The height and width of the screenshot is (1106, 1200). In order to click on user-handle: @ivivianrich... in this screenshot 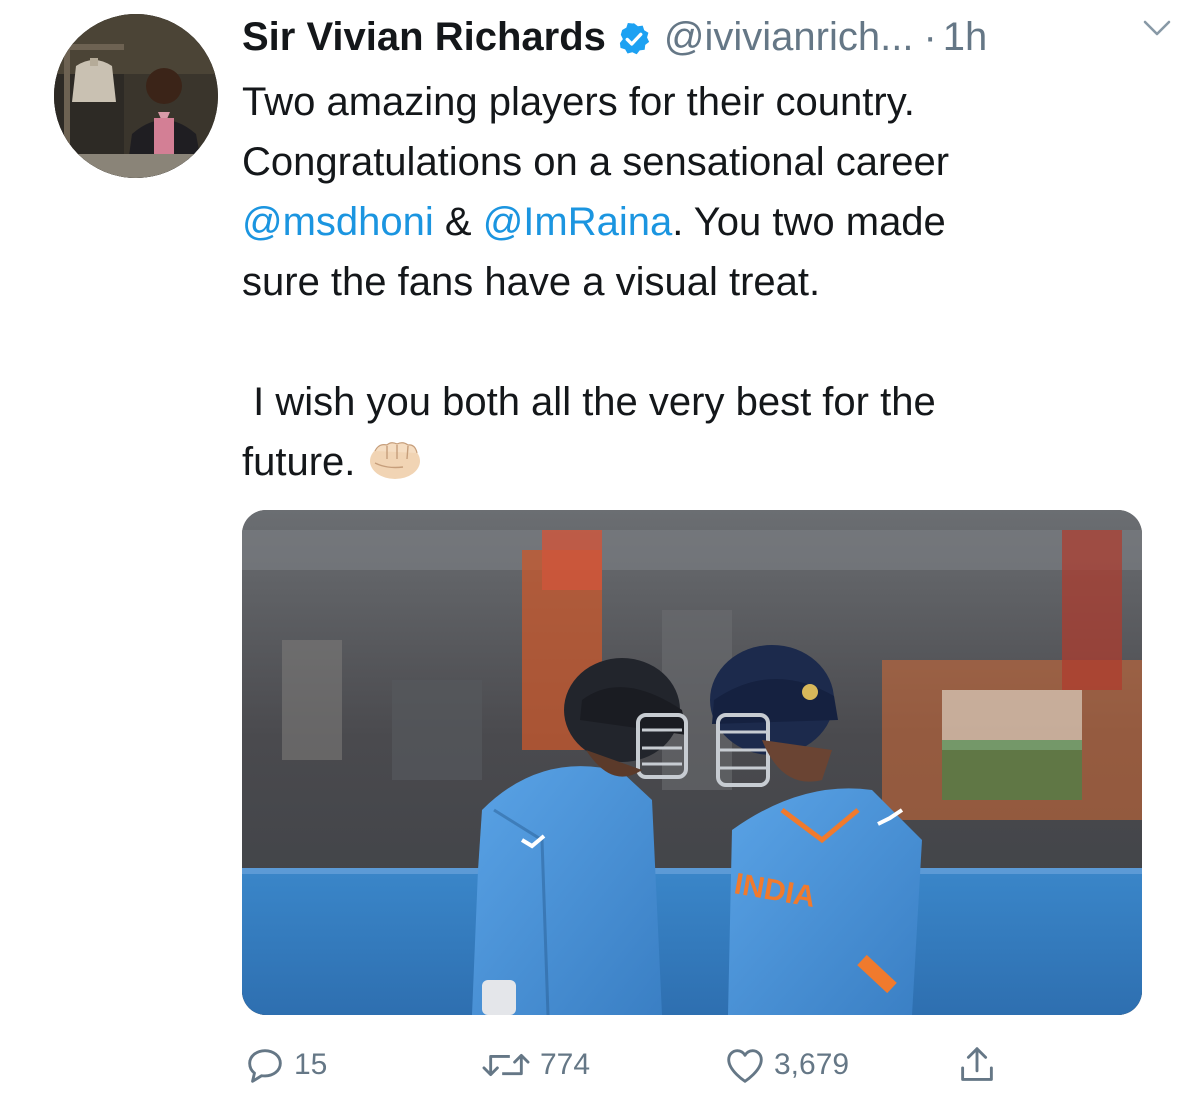, I will do `click(789, 37)`.